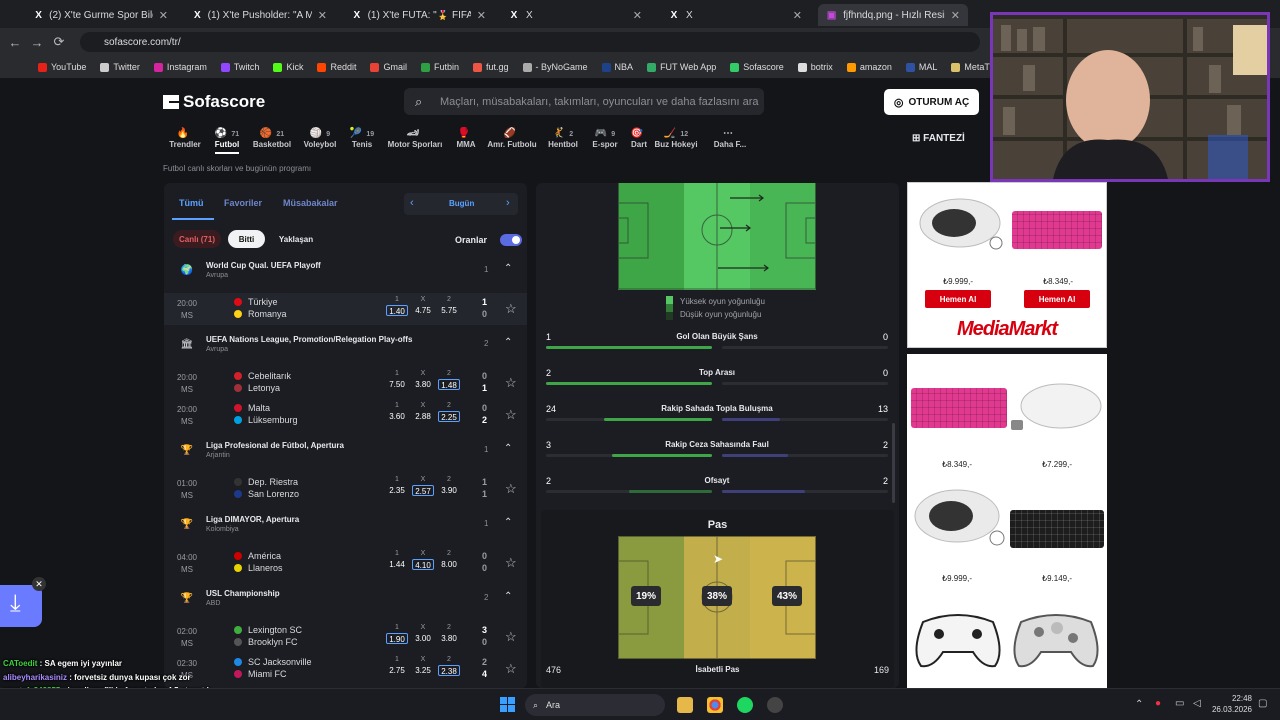 The image size is (1280, 720). Describe the element at coordinates (921, 67) in the screenshot. I see `bookmark-item: MAL` at that location.